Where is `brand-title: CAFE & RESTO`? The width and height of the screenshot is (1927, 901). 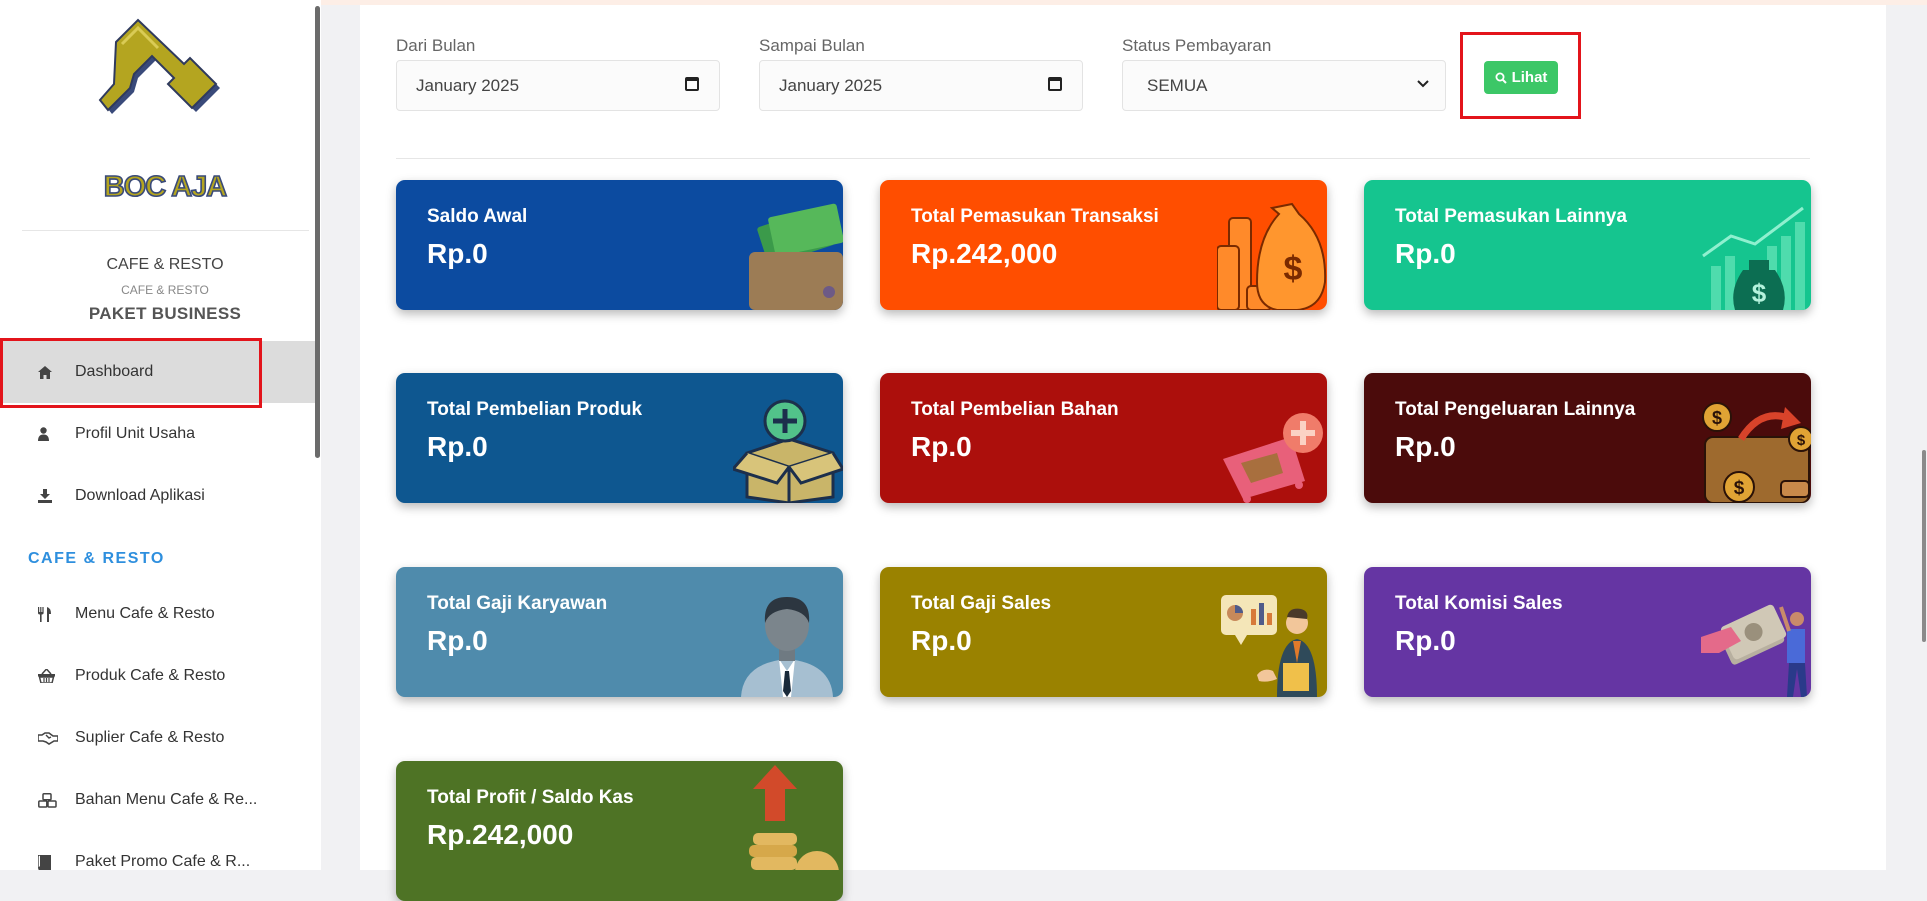
brand-title: CAFE & RESTO is located at coordinates (165, 264).